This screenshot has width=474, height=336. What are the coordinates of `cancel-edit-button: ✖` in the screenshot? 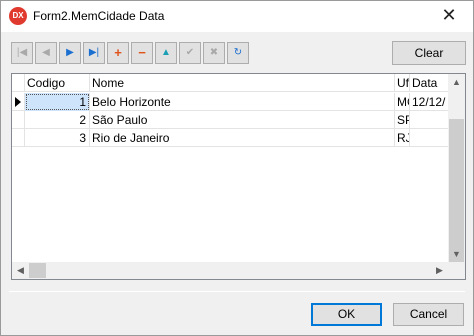 It's located at (214, 53).